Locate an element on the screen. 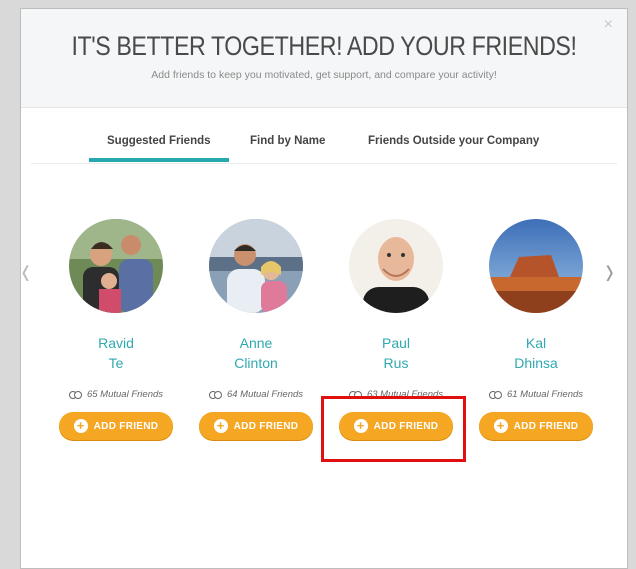 The width and height of the screenshot is (636, 569). friend-last-name: Te is located at coordinates (116, 363).